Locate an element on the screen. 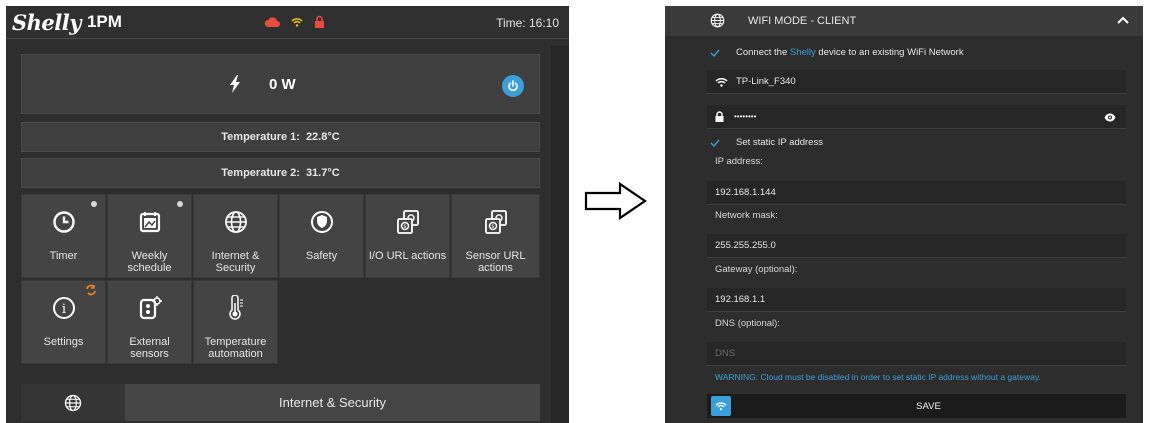  svg-text: i is located at coordinates (63, 309).